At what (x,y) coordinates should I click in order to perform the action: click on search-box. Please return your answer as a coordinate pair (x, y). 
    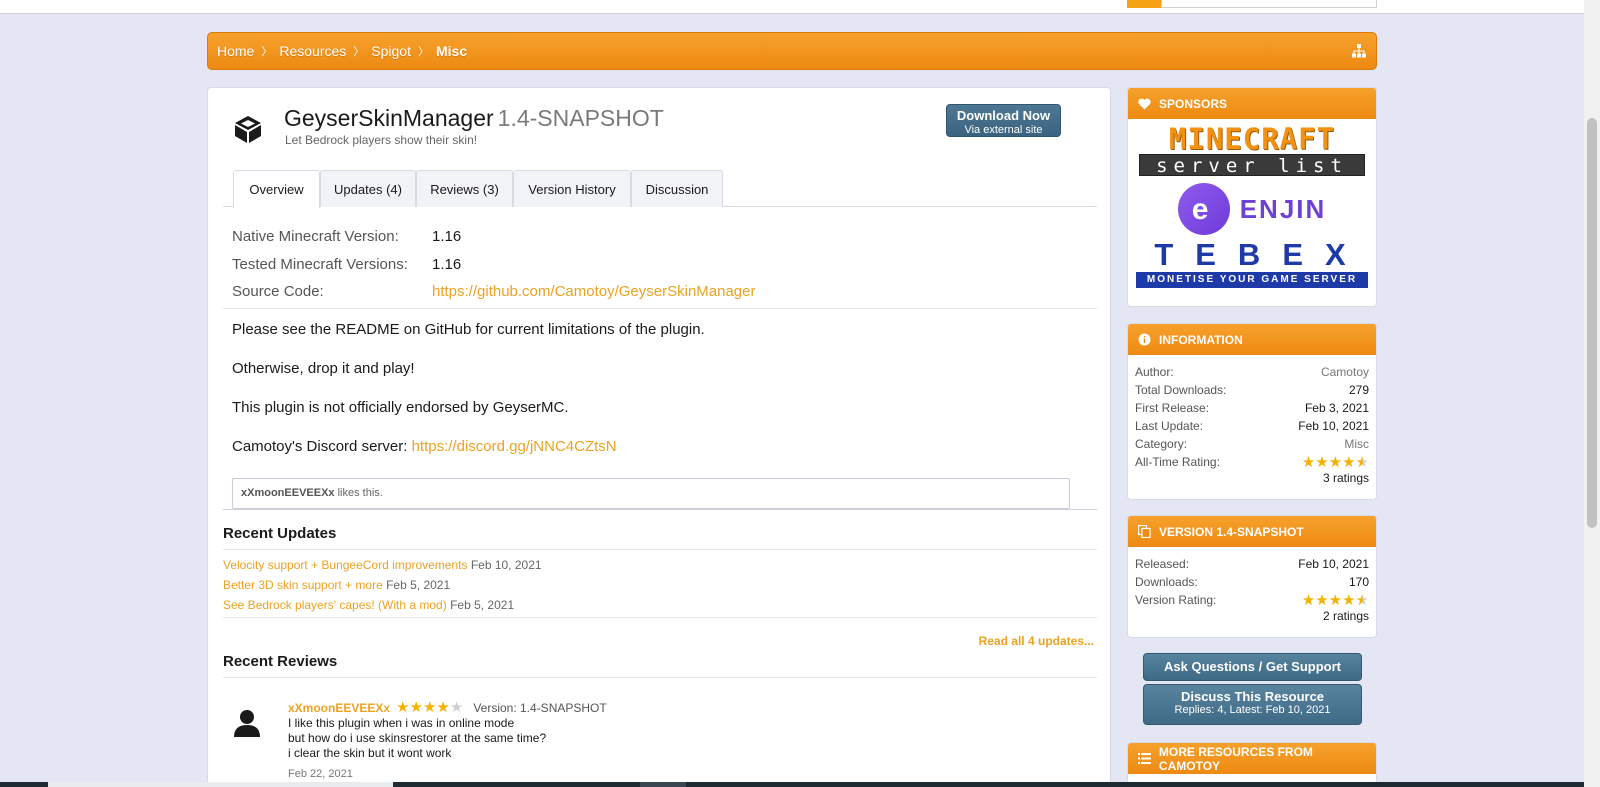
    Looking at the image, I should click on (1269, 4).